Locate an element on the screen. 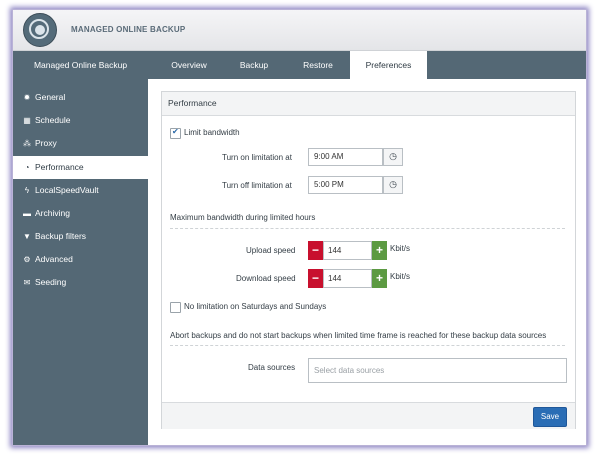  save-button: Save is located at coordinates (550, 417).